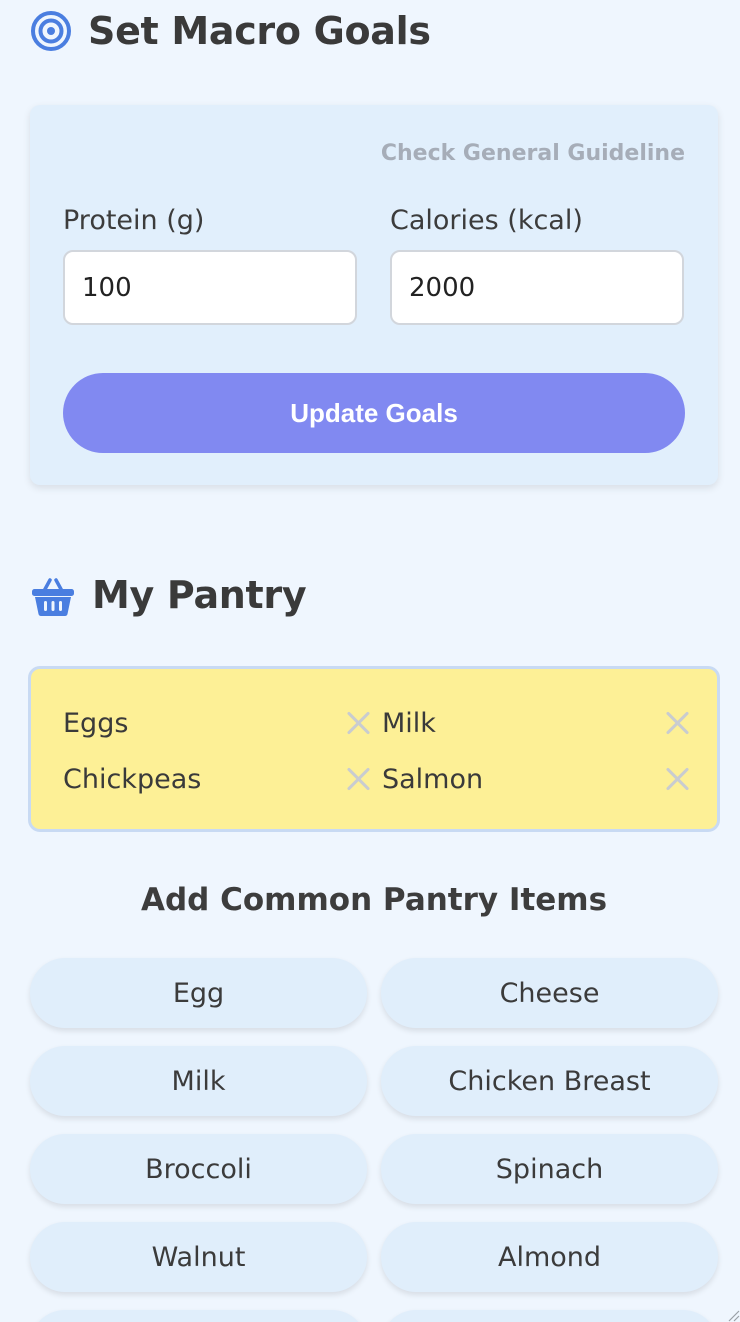  I want to click on pantry-item-name: Chickpeas, so click(132, 779).